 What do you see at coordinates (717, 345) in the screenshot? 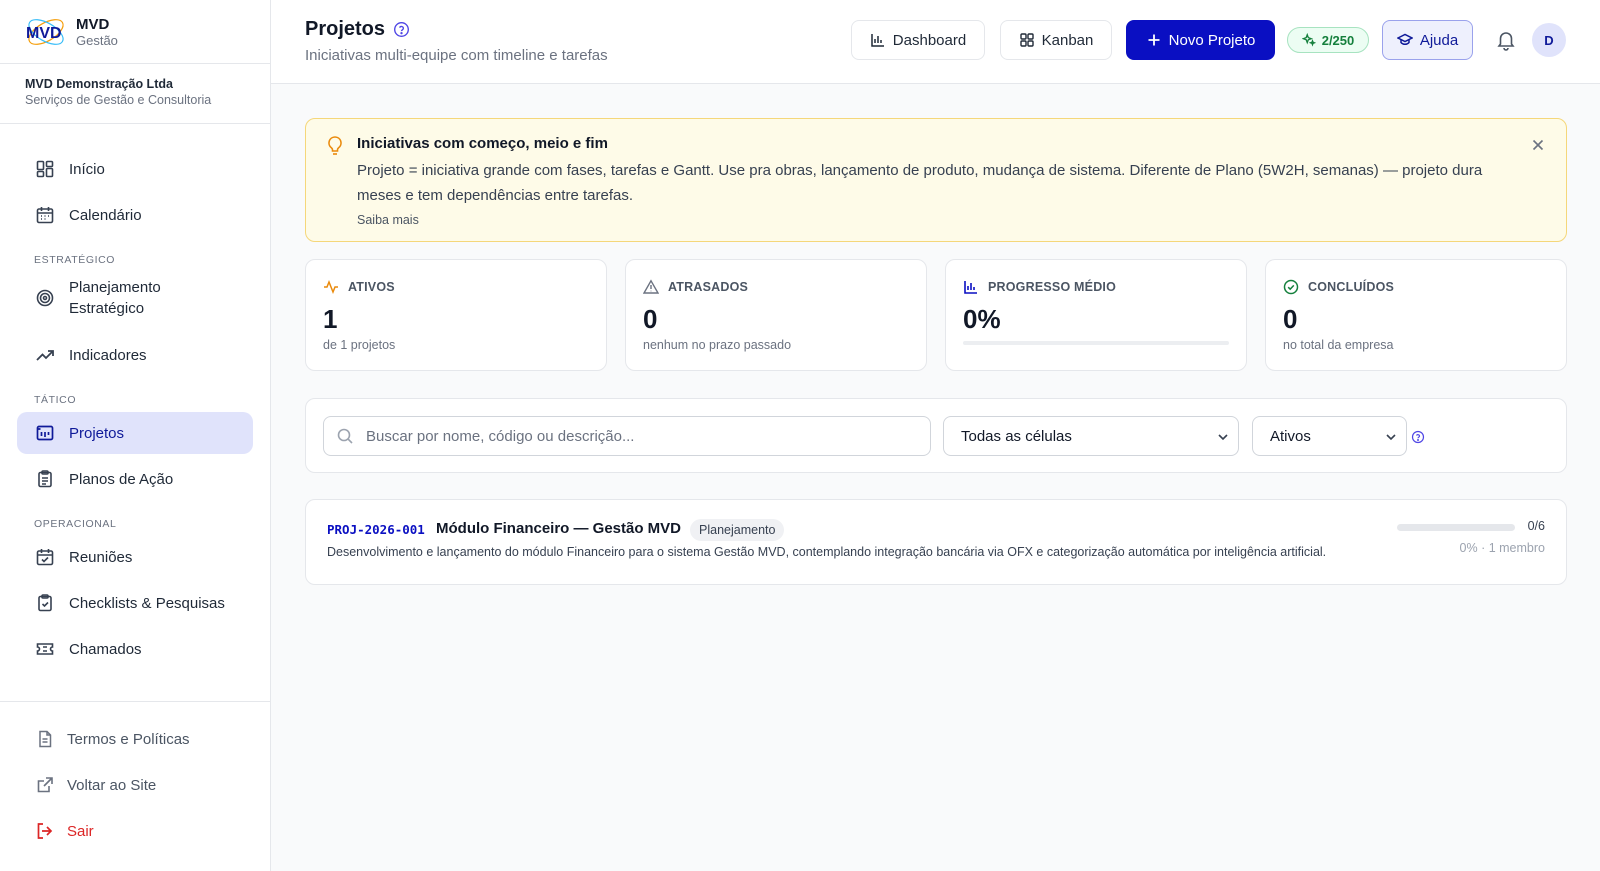
I see `stat-sub: nenhum no prazo passado` at bounding box center [717, 345].